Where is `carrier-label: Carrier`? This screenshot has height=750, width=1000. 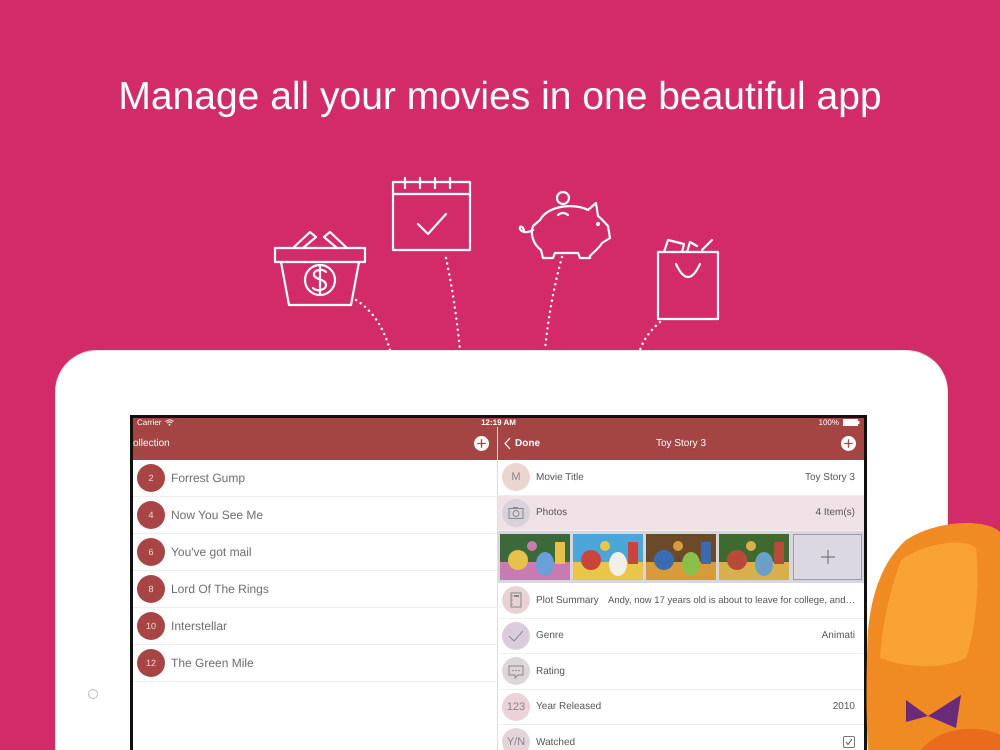 carrier-label: Carrier is located at coordinates (149, 422).